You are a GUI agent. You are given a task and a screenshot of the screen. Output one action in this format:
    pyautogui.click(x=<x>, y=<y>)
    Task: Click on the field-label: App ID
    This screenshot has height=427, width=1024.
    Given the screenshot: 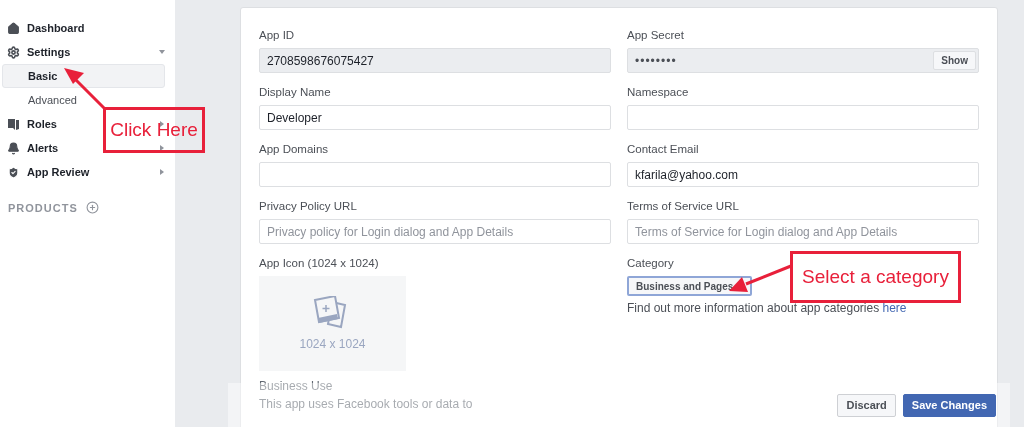 What is the action you would take?
    pyautogui.click(x=277, y=35)
    